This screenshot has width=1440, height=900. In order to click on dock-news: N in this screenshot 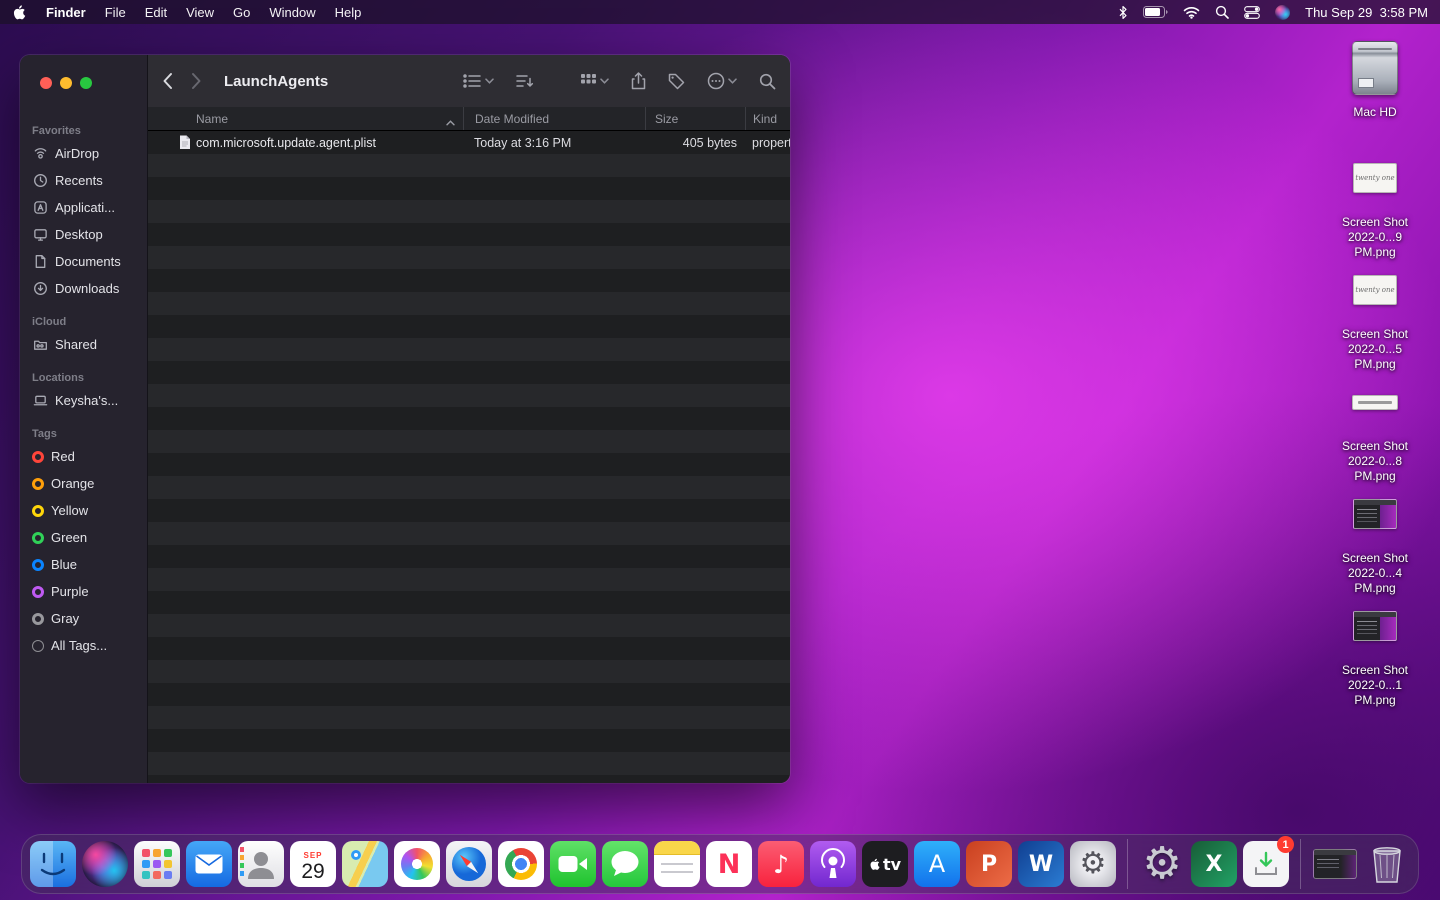, I will do `click(729, 864)`.